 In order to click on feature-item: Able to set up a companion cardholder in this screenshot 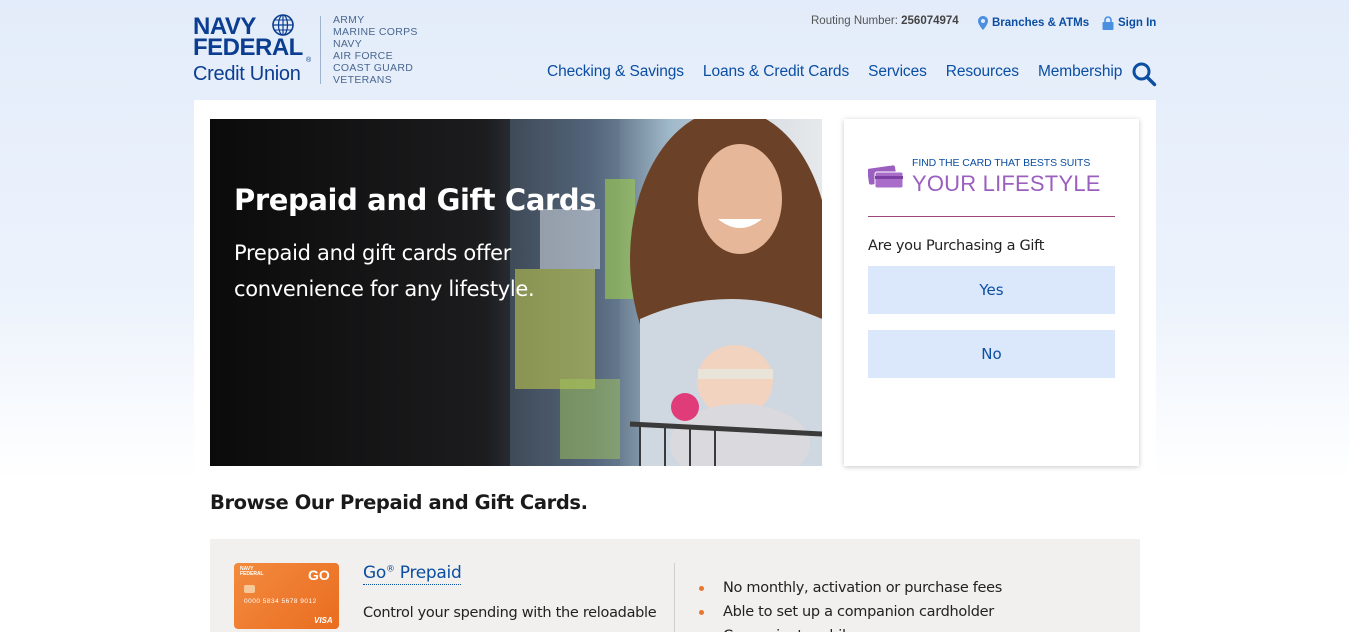, I will do `click(850, 612)`.